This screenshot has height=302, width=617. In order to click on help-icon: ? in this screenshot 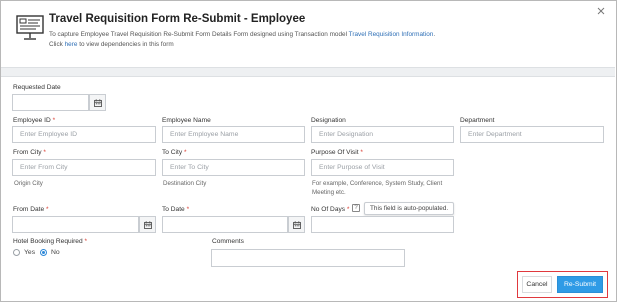, I will do `click(356, 208)`.